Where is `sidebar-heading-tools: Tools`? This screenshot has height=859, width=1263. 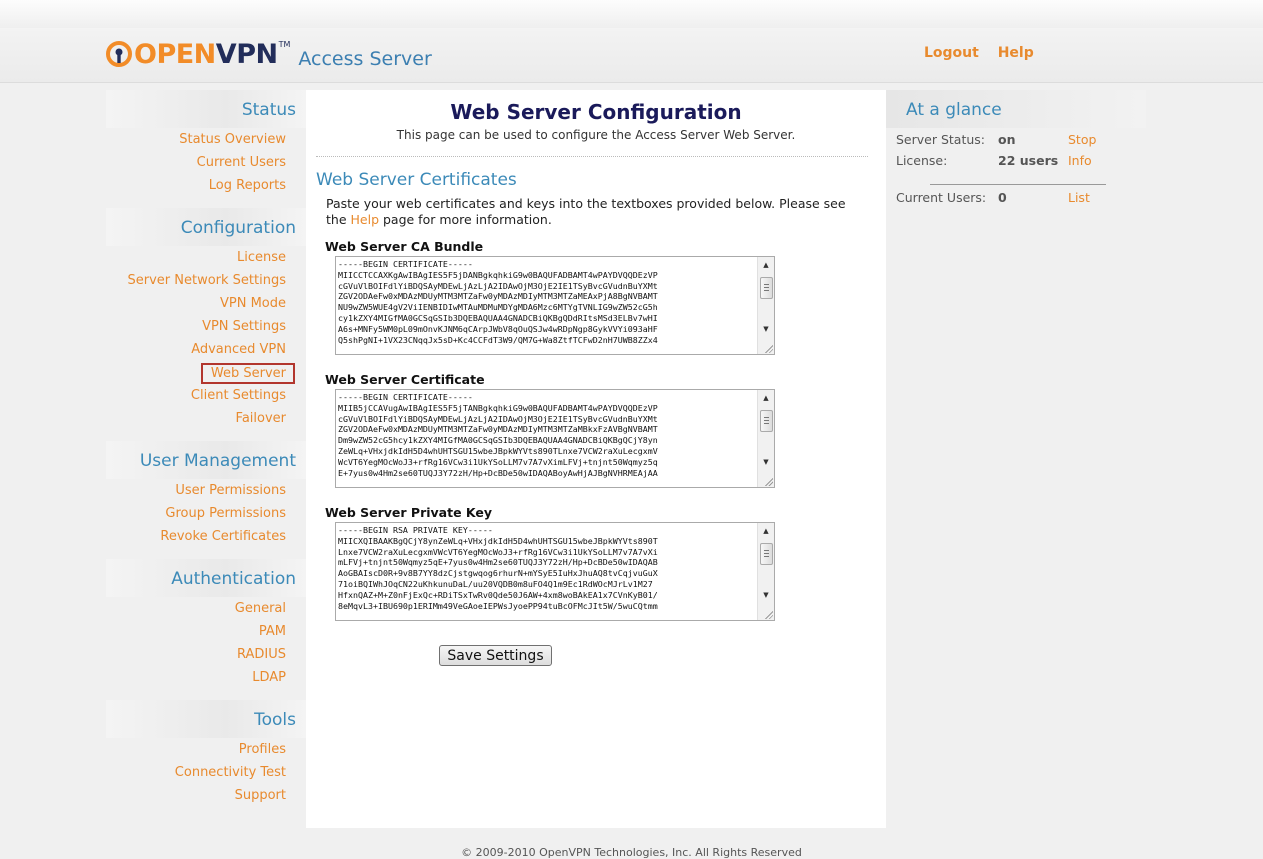 sidebar-heading-tools: Tools is located at coordinates (275, 720).